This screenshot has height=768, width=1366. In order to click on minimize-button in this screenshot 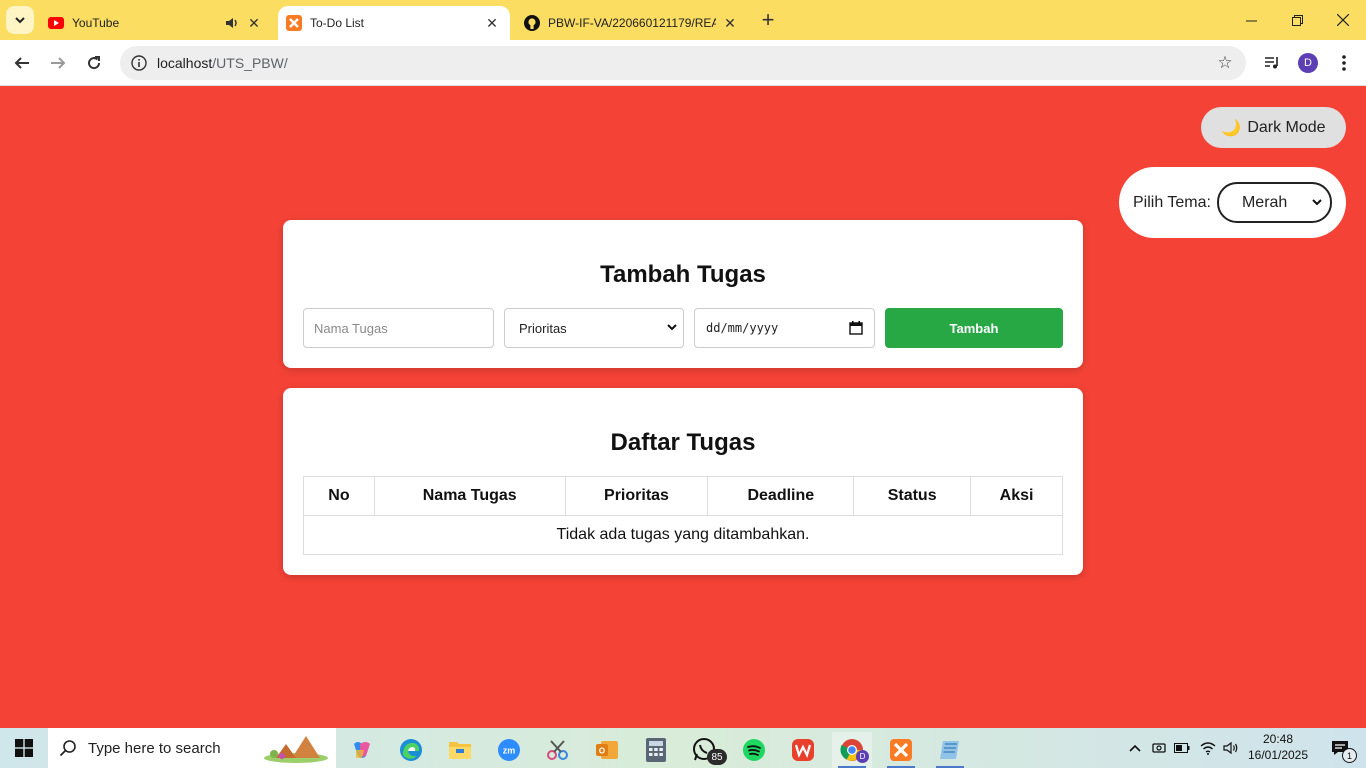, I will do `click(1251, 20)`.